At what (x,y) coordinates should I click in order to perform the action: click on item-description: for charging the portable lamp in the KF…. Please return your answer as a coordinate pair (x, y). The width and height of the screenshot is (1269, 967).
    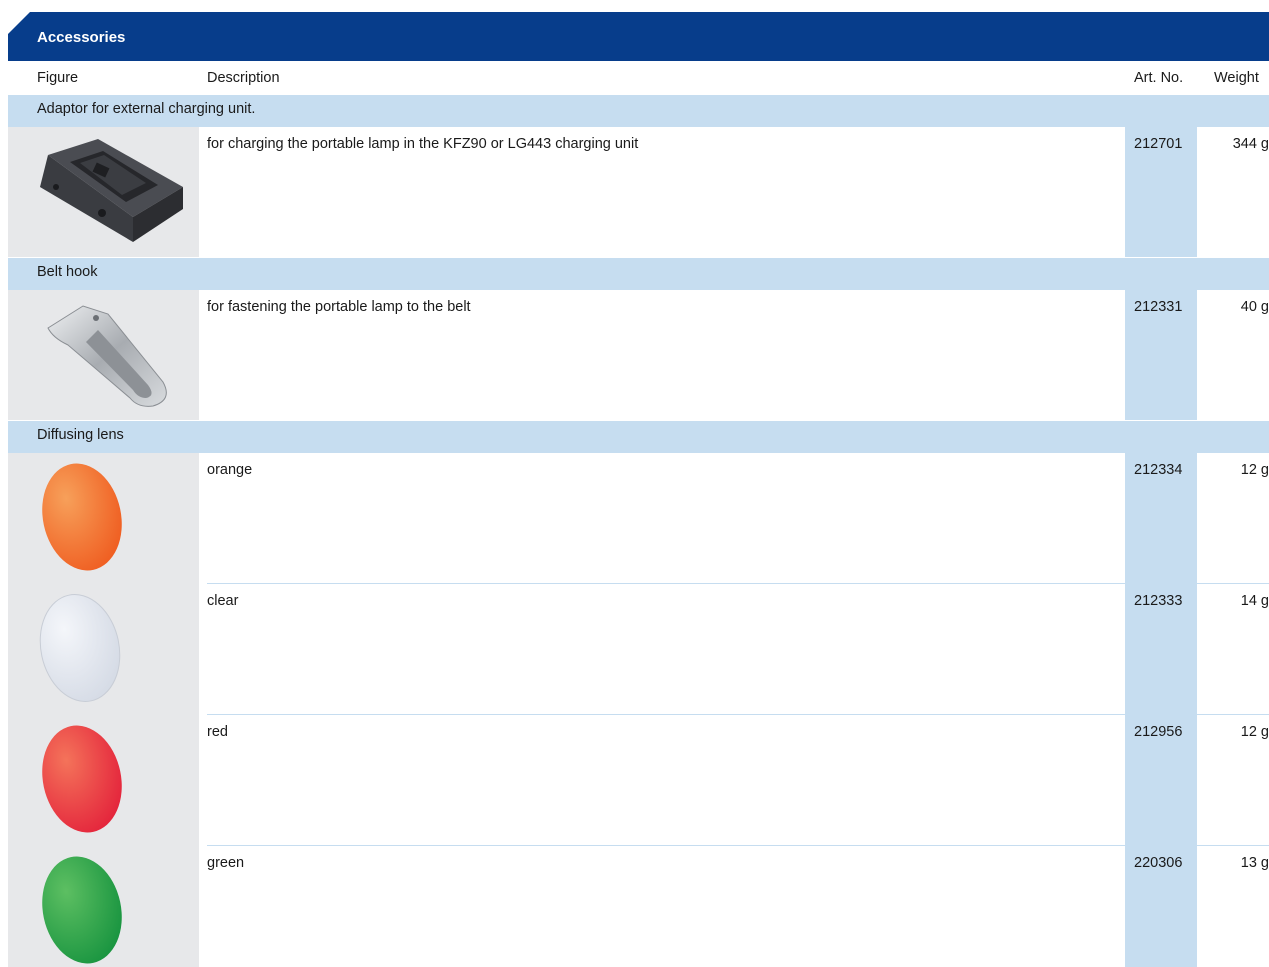
    Looking at the image, I should click on (423, 144).